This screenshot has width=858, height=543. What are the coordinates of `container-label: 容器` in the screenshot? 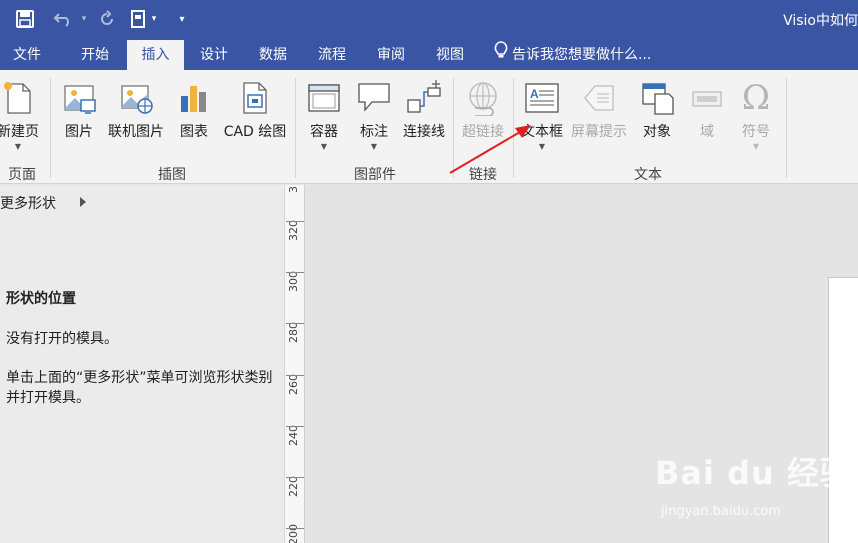 It's located at (324, 132).